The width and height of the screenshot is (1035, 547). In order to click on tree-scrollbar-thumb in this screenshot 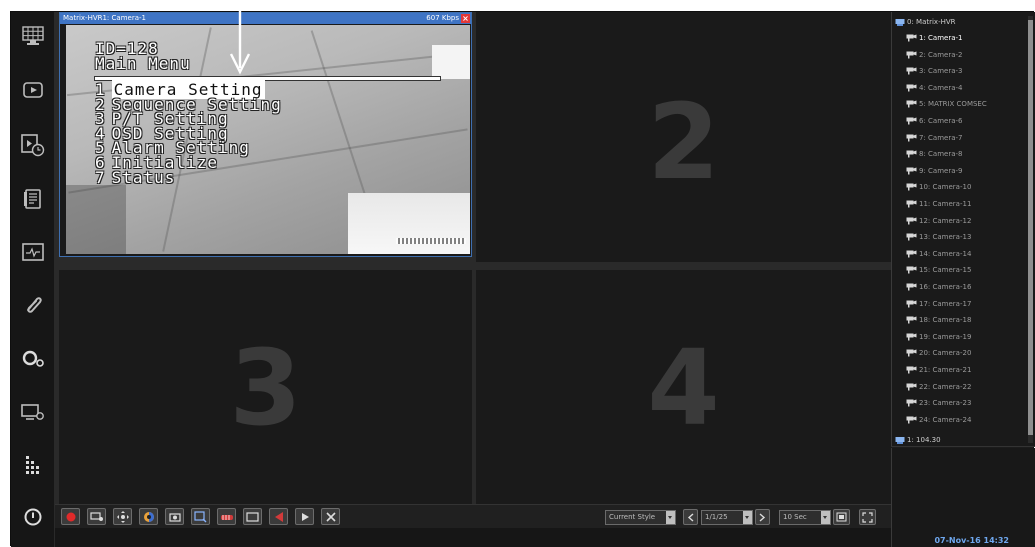, I will do `click(1030, 227)`.